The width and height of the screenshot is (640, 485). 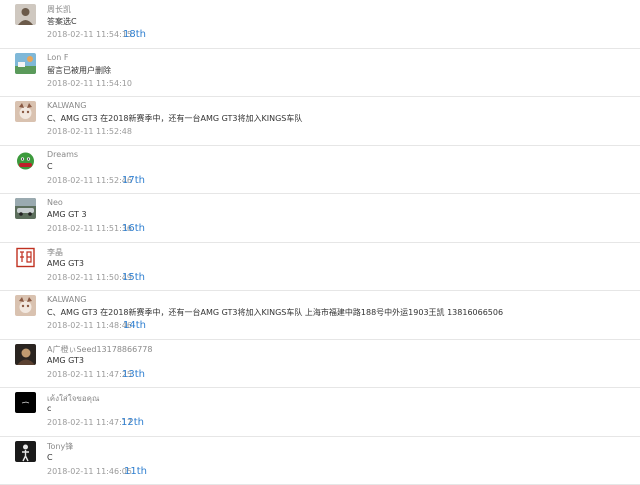 What do you see at coordinates (320, 412) in the screenshot?
I see `comment-item: เค้งใส่ใจขอคุณ c 2018-02-11 11:47:17 12th` at bounding box center [320, 412].